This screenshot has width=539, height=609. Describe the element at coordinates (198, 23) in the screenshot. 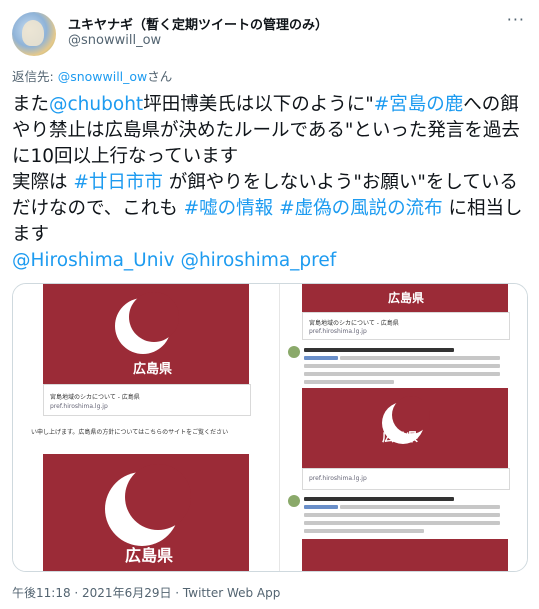

I see `author-name: ユキヤナギ（暫く定期ツイートの管理のみ）` at that location.